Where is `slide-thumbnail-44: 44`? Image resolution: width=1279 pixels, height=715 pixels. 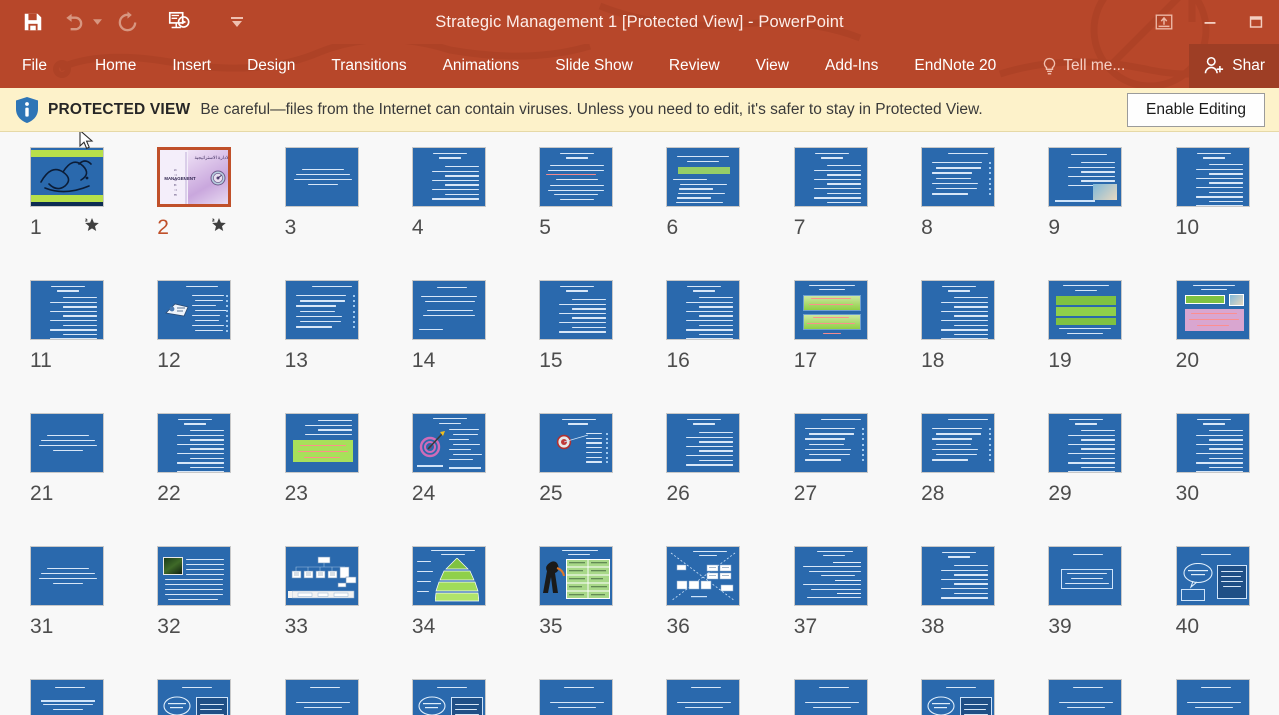
slide-thumbnail-44: 44 is located at coordinates (475, 697).